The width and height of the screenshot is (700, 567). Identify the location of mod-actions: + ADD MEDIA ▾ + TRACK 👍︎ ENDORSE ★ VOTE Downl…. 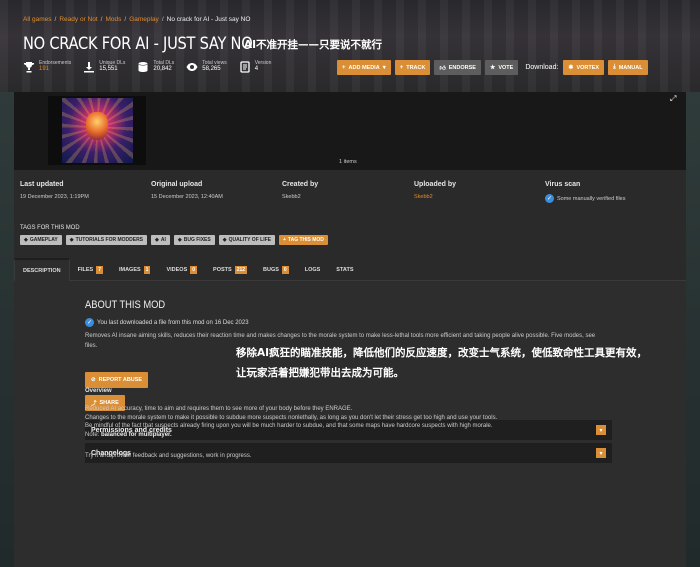
(494, 67).